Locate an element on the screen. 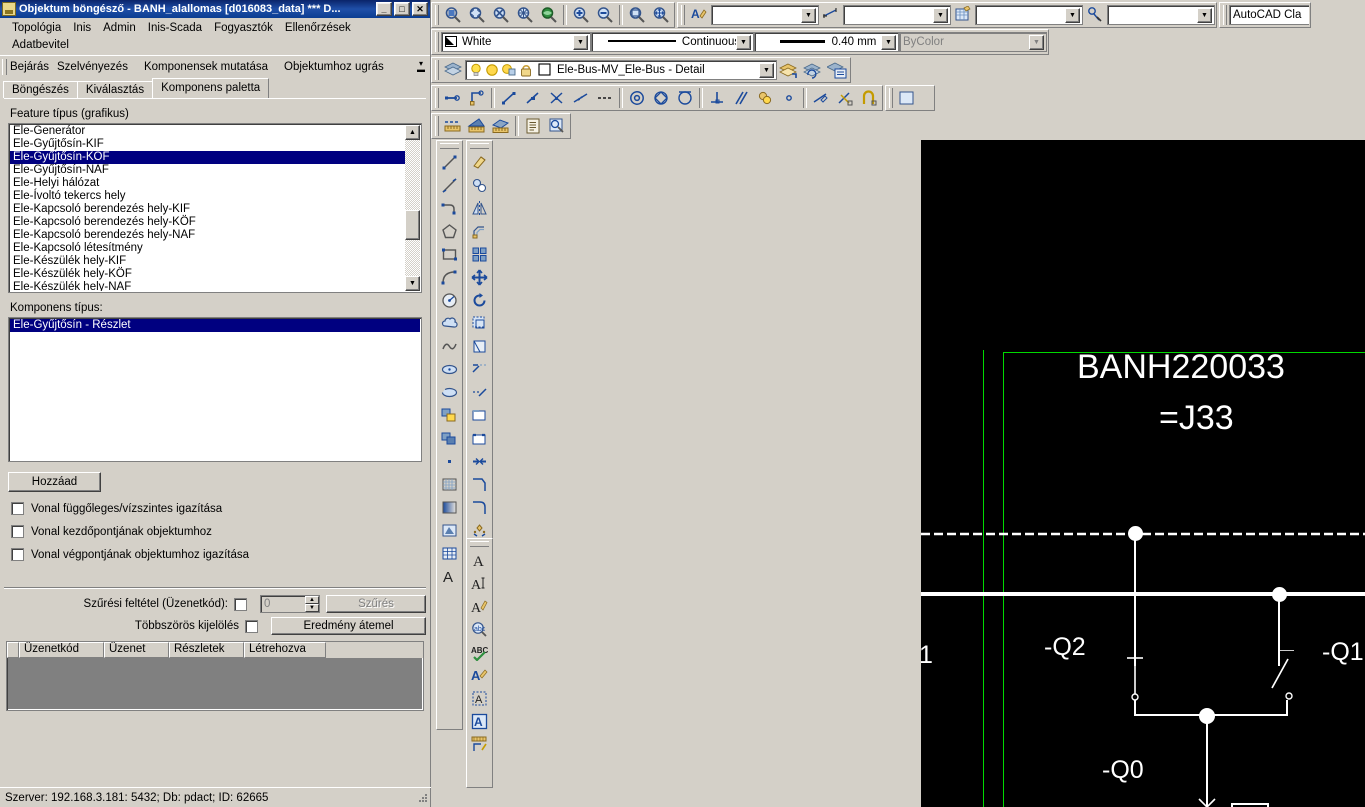 The width and height of the screenshot is (1365, 807). grid-col-reszletek: Részletek is located at coordinates (206, 650).